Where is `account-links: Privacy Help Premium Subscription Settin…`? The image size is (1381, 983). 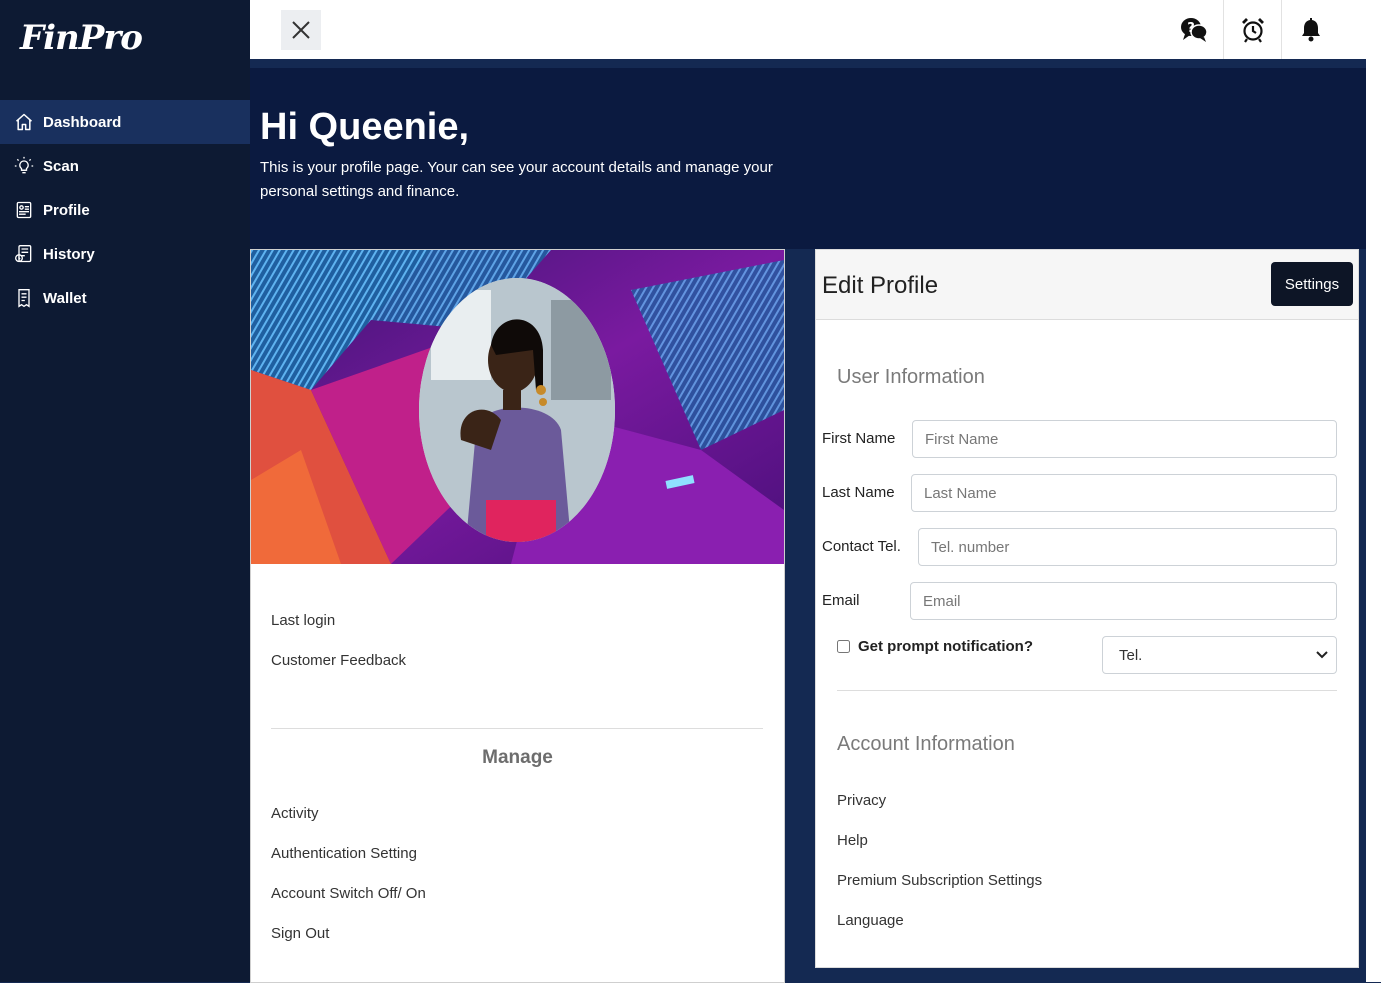
account-links: Privacy Help Premium Subscription Settin… is located at coordinates (939, 870).